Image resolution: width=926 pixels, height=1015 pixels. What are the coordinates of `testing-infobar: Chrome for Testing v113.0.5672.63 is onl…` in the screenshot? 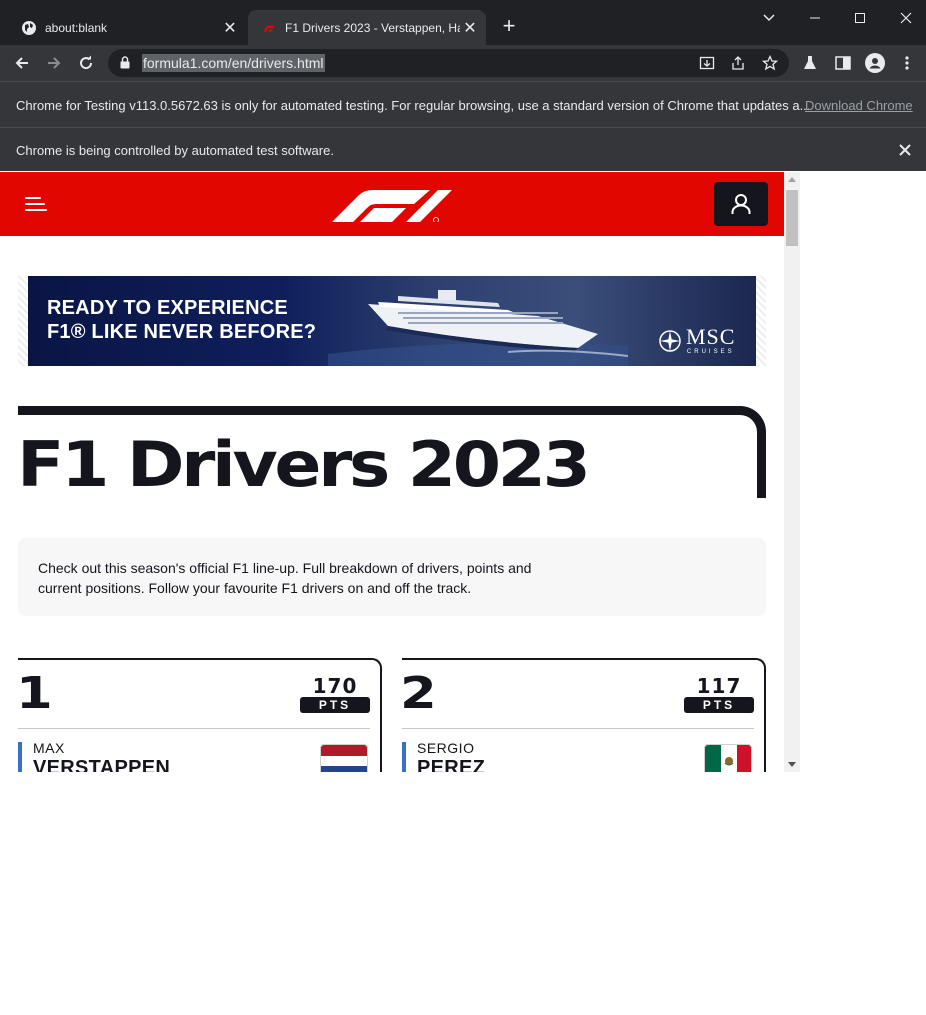 It's located at (463, 104).